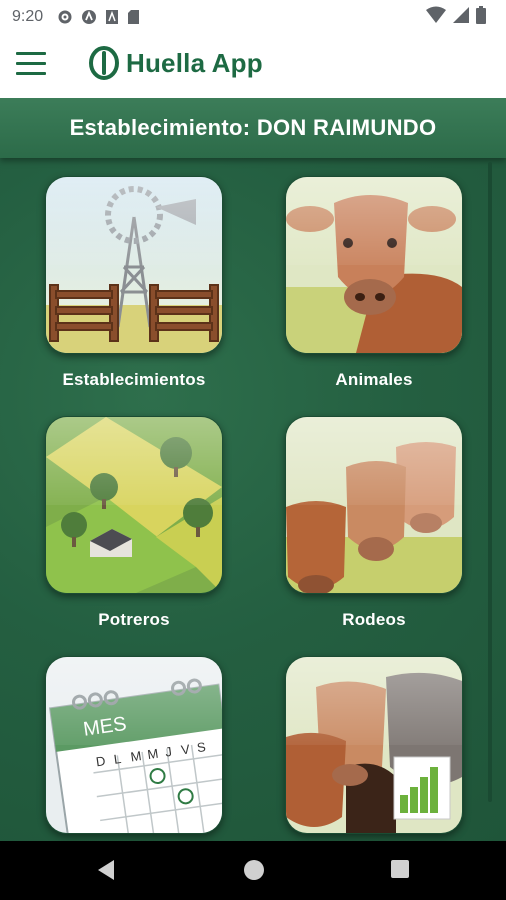  I want to click on tile-label: Rodeos, so click(374, 619).